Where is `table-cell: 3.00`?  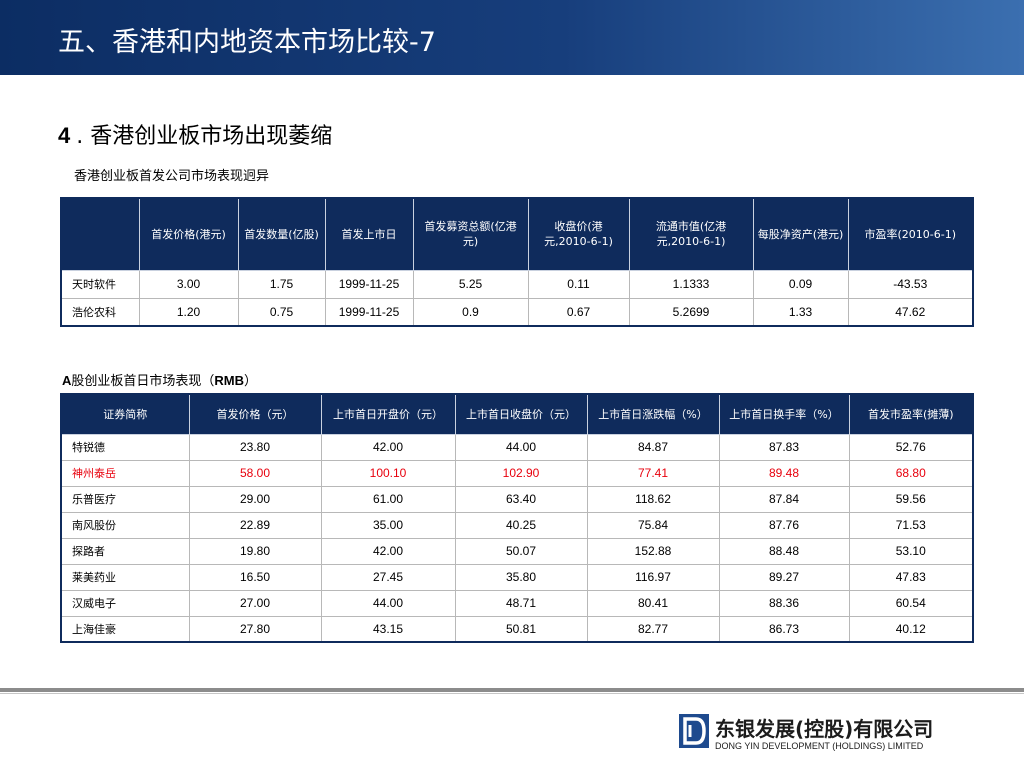 table-cell: 3.00 is located at coordinates (188, 284).